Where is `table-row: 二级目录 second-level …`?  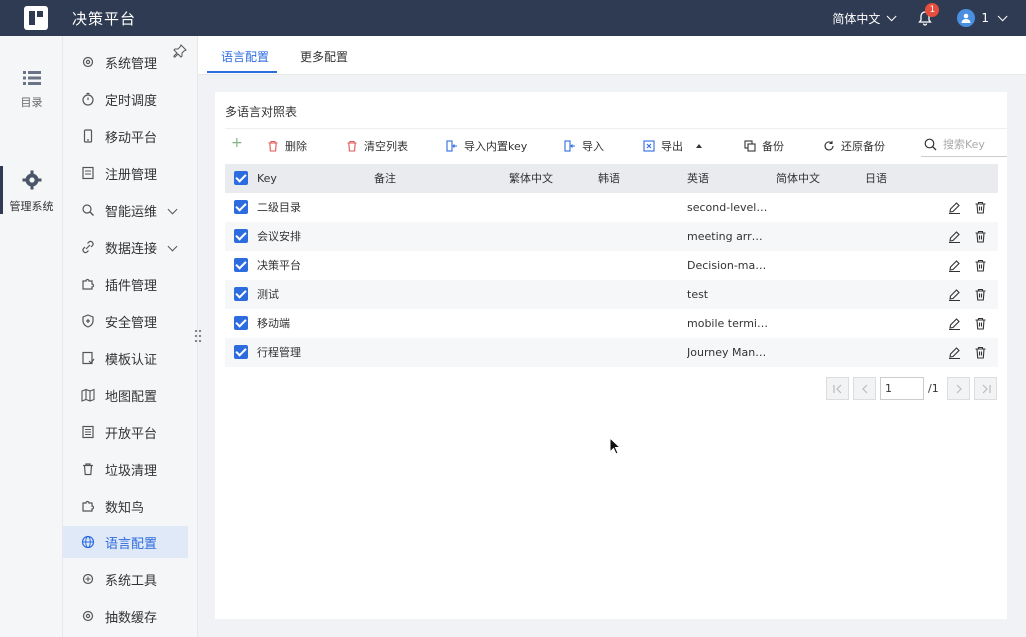
table-row: 二级目录 second-level … is located at coordinates (611, 207).